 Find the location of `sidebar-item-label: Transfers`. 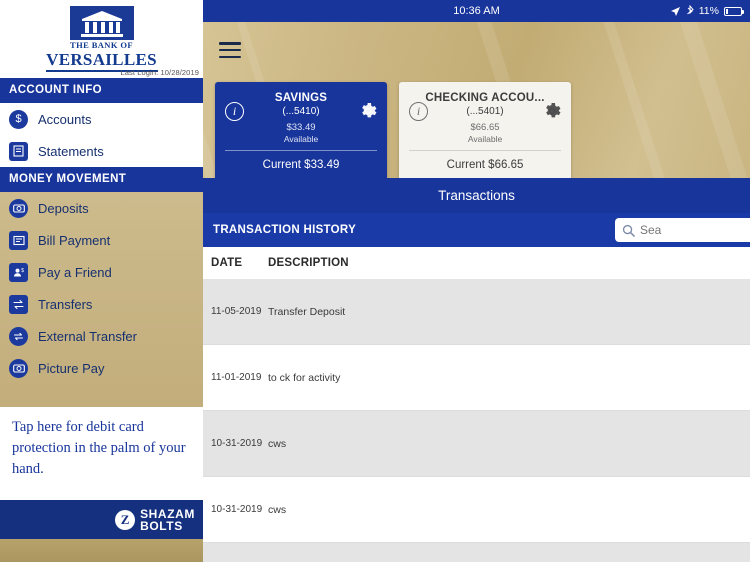

sidebar-item-label: Transfers is located at coordinates (65, 304).